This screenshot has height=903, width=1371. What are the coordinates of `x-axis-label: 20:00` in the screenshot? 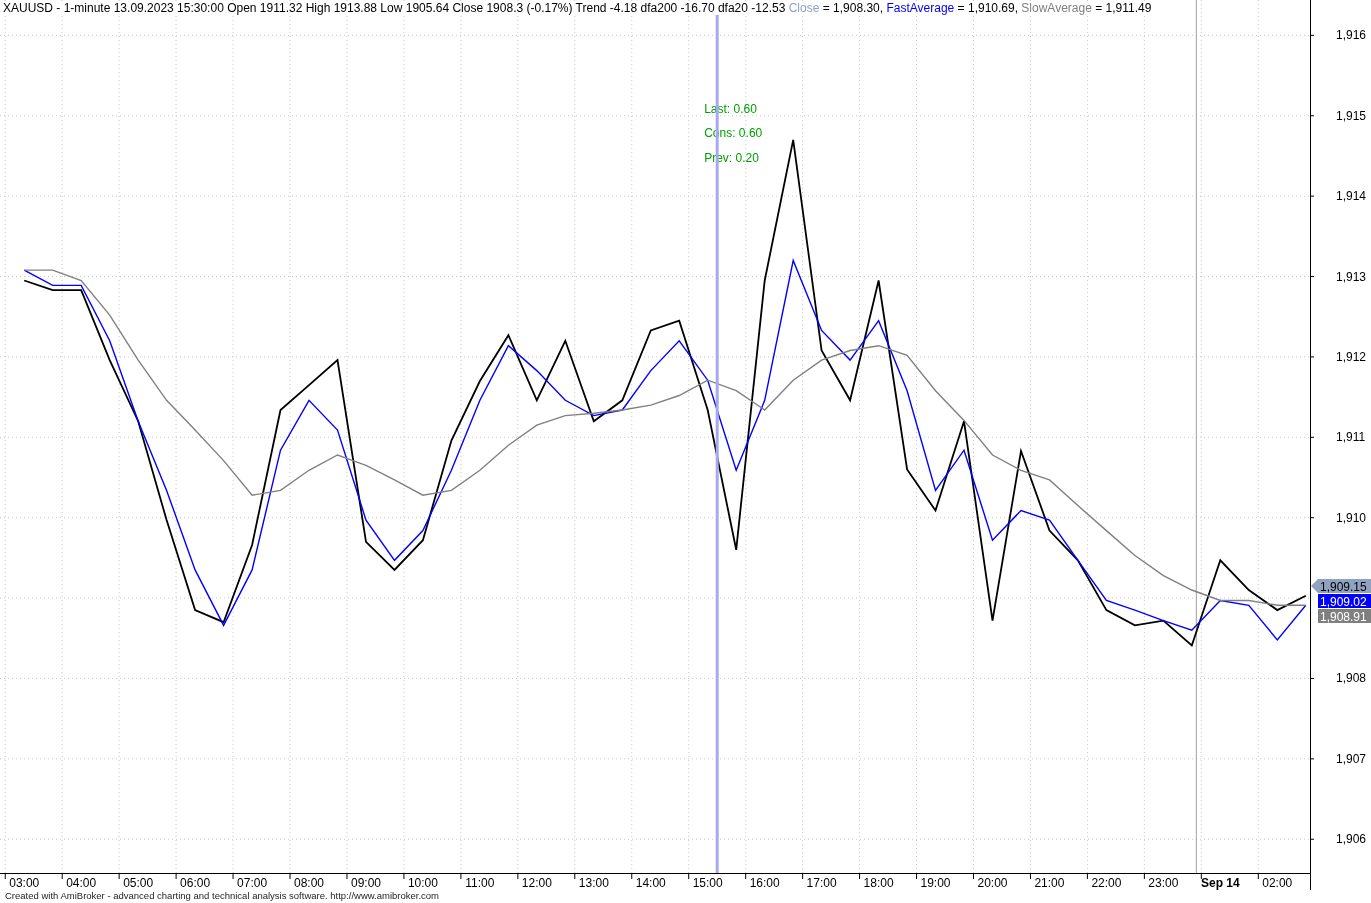 It's located at (992, 883).